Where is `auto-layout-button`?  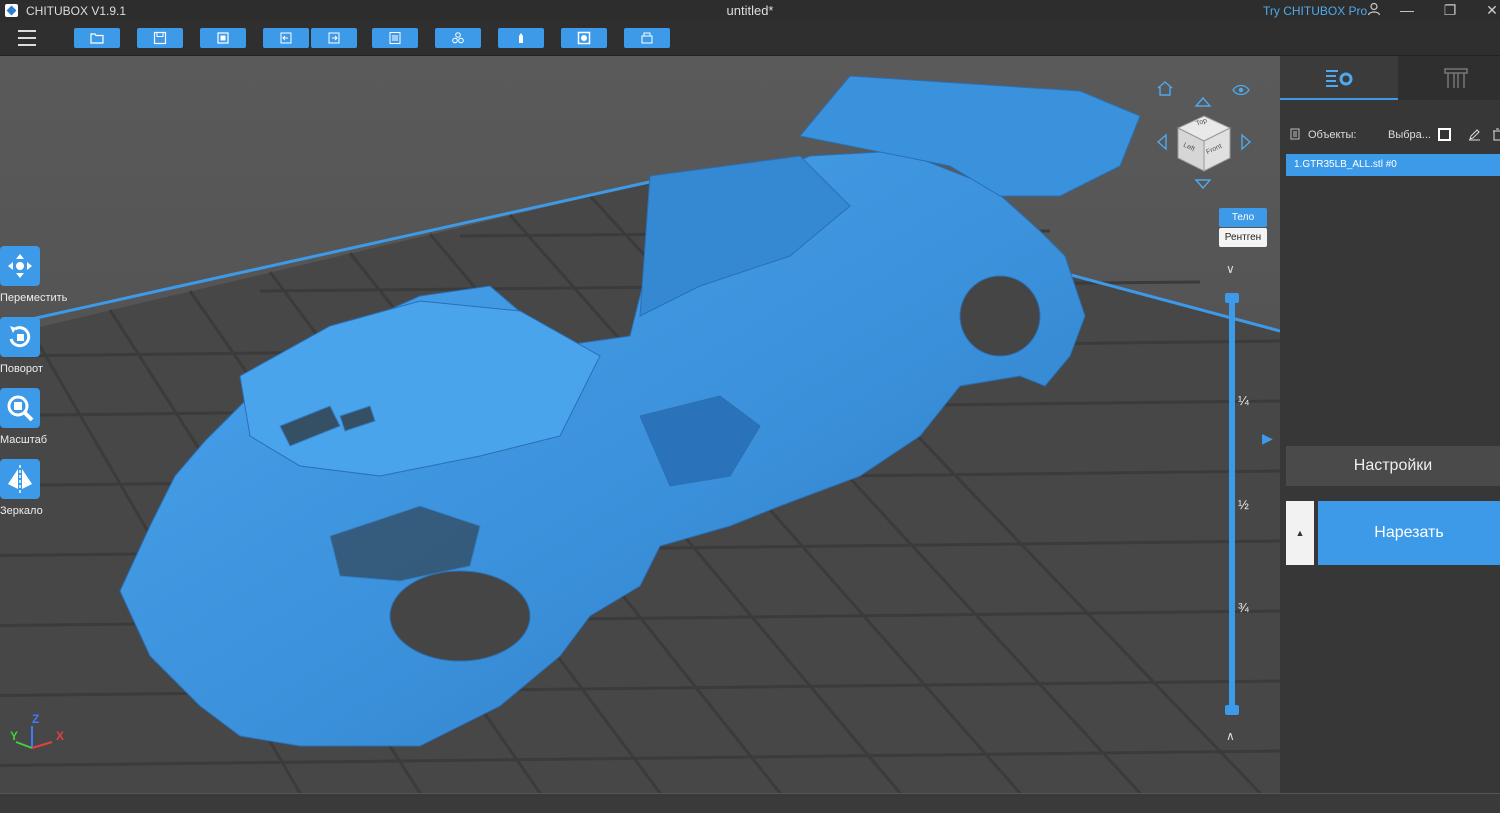
auto-layout-button is located at coordinates (458, 38).